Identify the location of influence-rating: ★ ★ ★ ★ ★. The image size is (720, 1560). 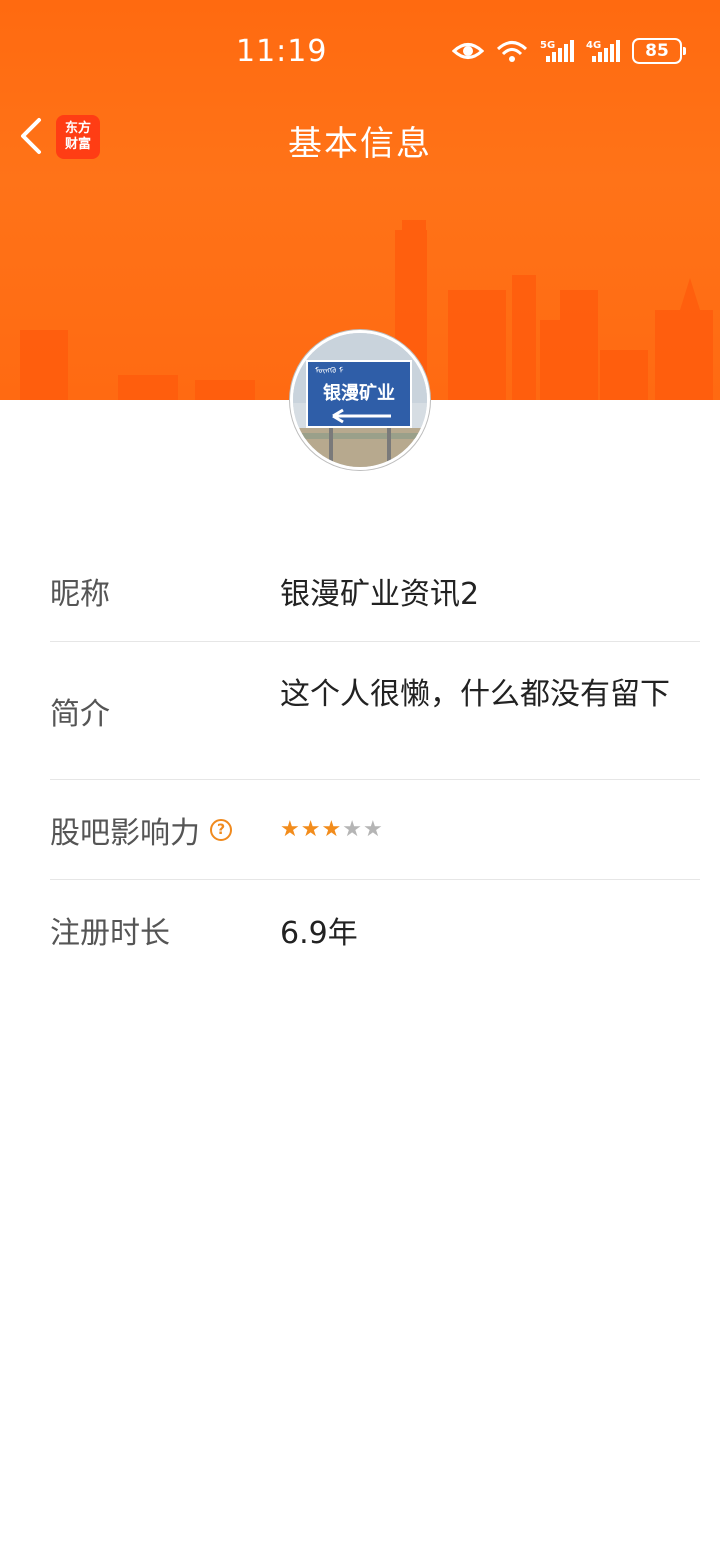
(490, 829).